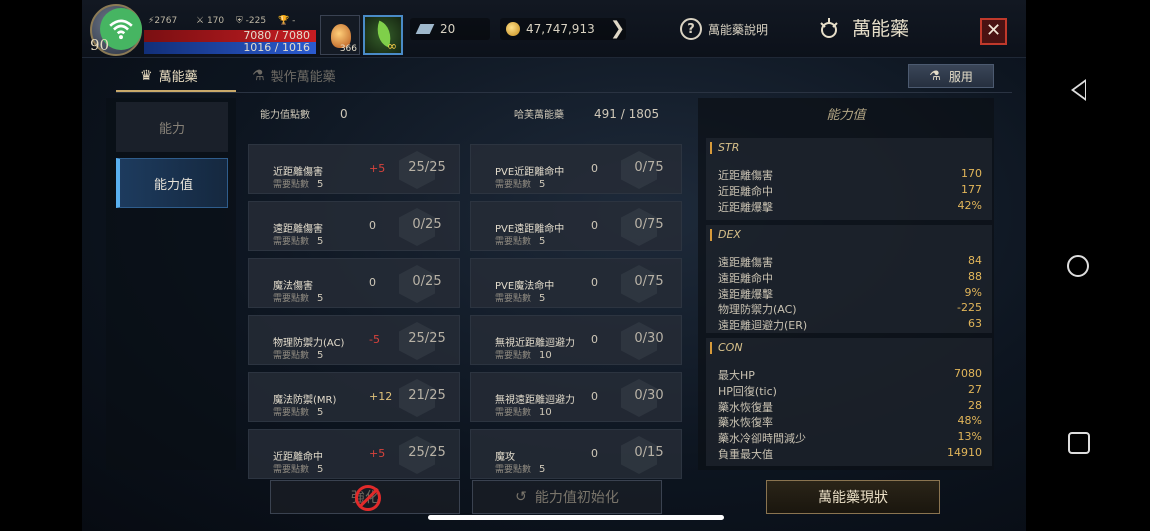 Image resolution: width=1150 pixels, height=531 pixels. Describe the element at coordinates (757, 310) in the screenshot. I see `stat-row-label: 物理防禦力(AC)` at that location.